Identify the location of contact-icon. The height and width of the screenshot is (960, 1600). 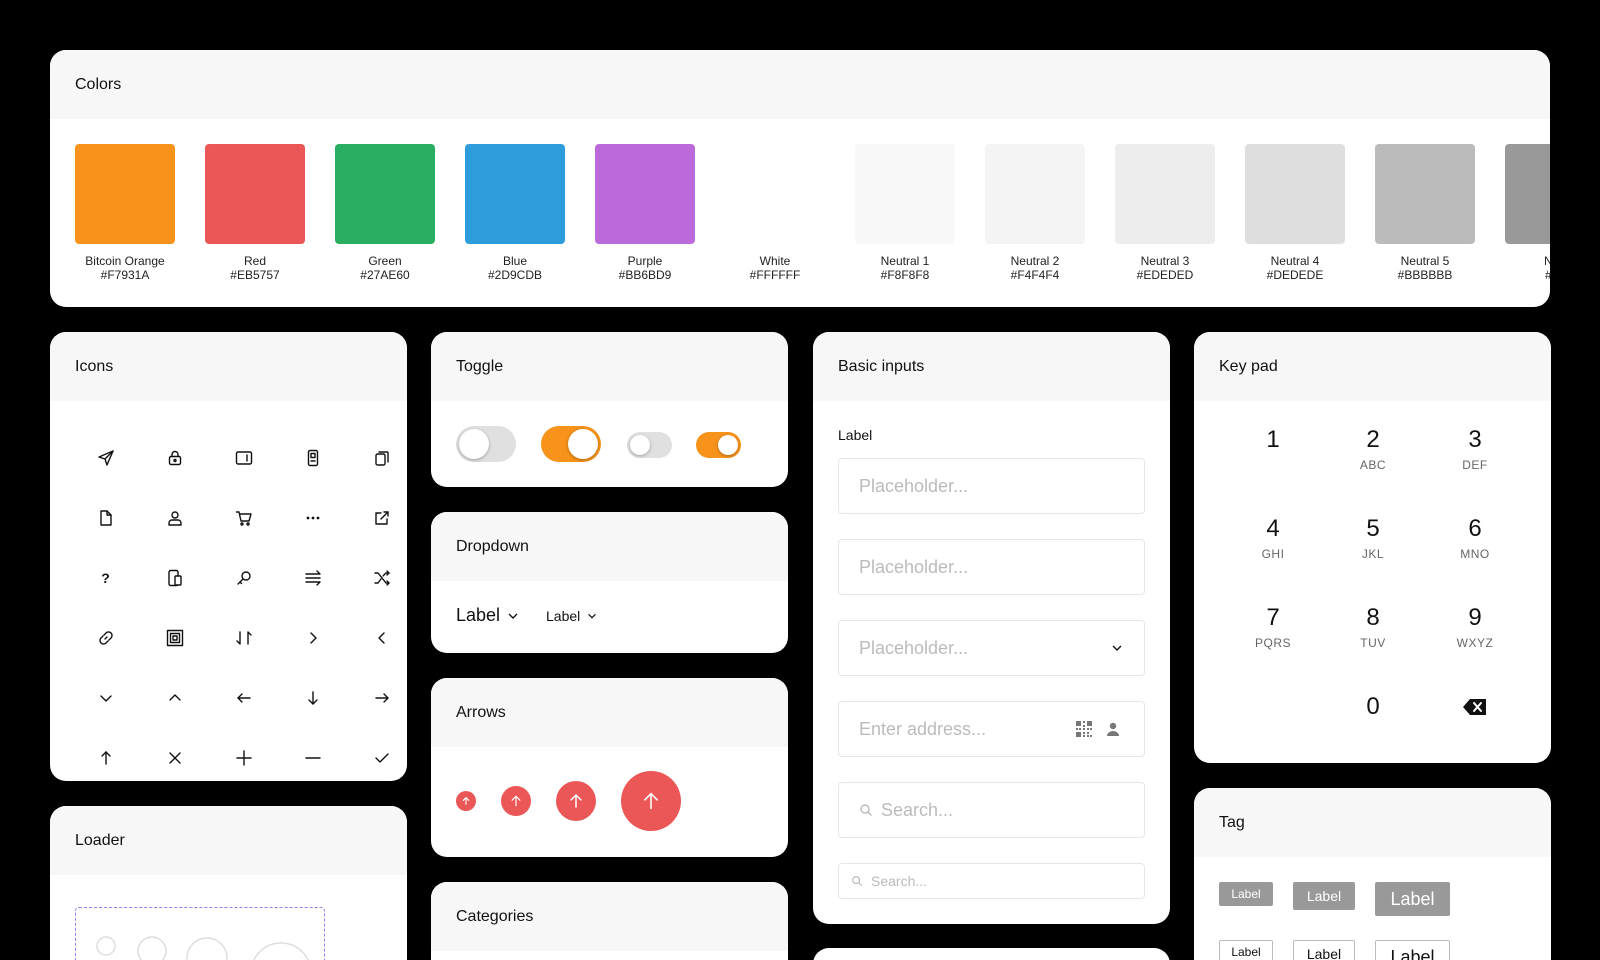
(1113, 729).